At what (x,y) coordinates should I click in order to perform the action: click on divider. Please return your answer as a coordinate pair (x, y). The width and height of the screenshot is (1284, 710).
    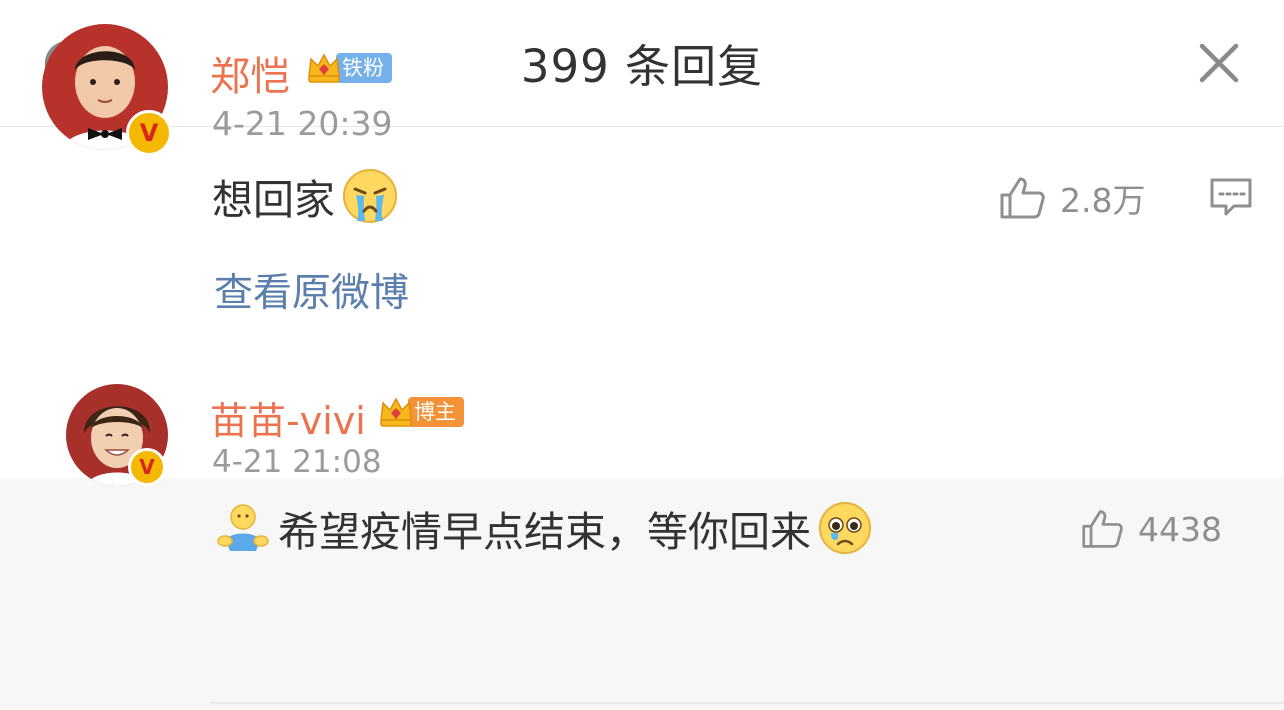
    Looking at the image, I should click on (747, 703).